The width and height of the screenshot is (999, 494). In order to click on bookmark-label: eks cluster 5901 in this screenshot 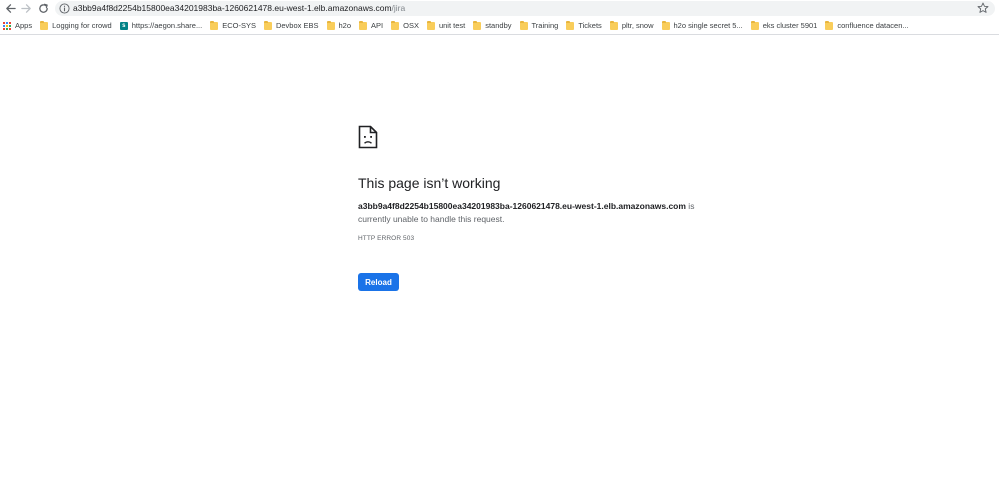, I will do `click(790, 25)`.